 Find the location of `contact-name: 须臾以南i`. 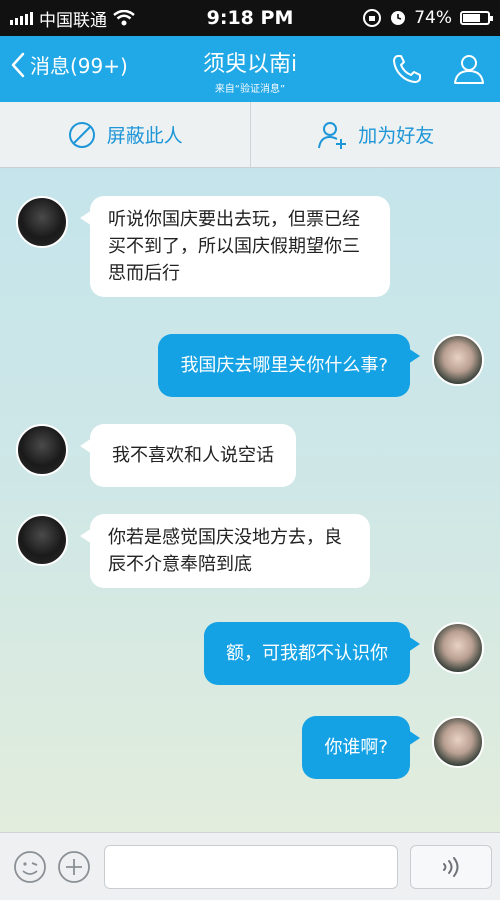

contact-name: 须臾以南i is located at coordinates (250, 64).